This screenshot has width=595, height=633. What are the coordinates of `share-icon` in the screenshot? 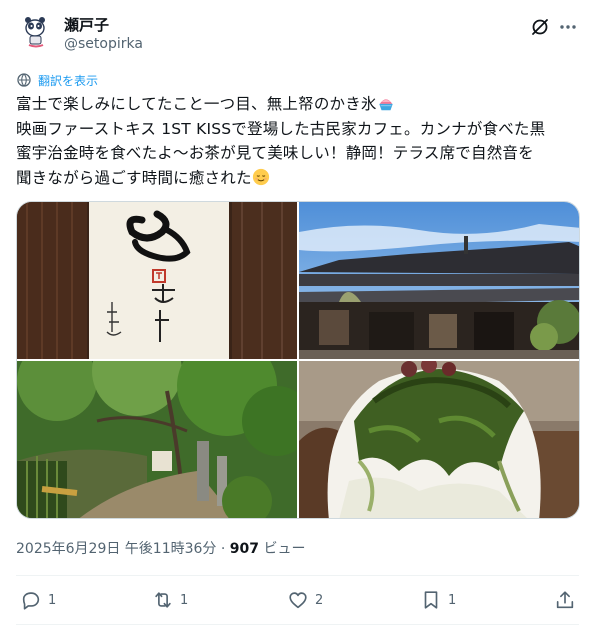 It's located at (565, 600).